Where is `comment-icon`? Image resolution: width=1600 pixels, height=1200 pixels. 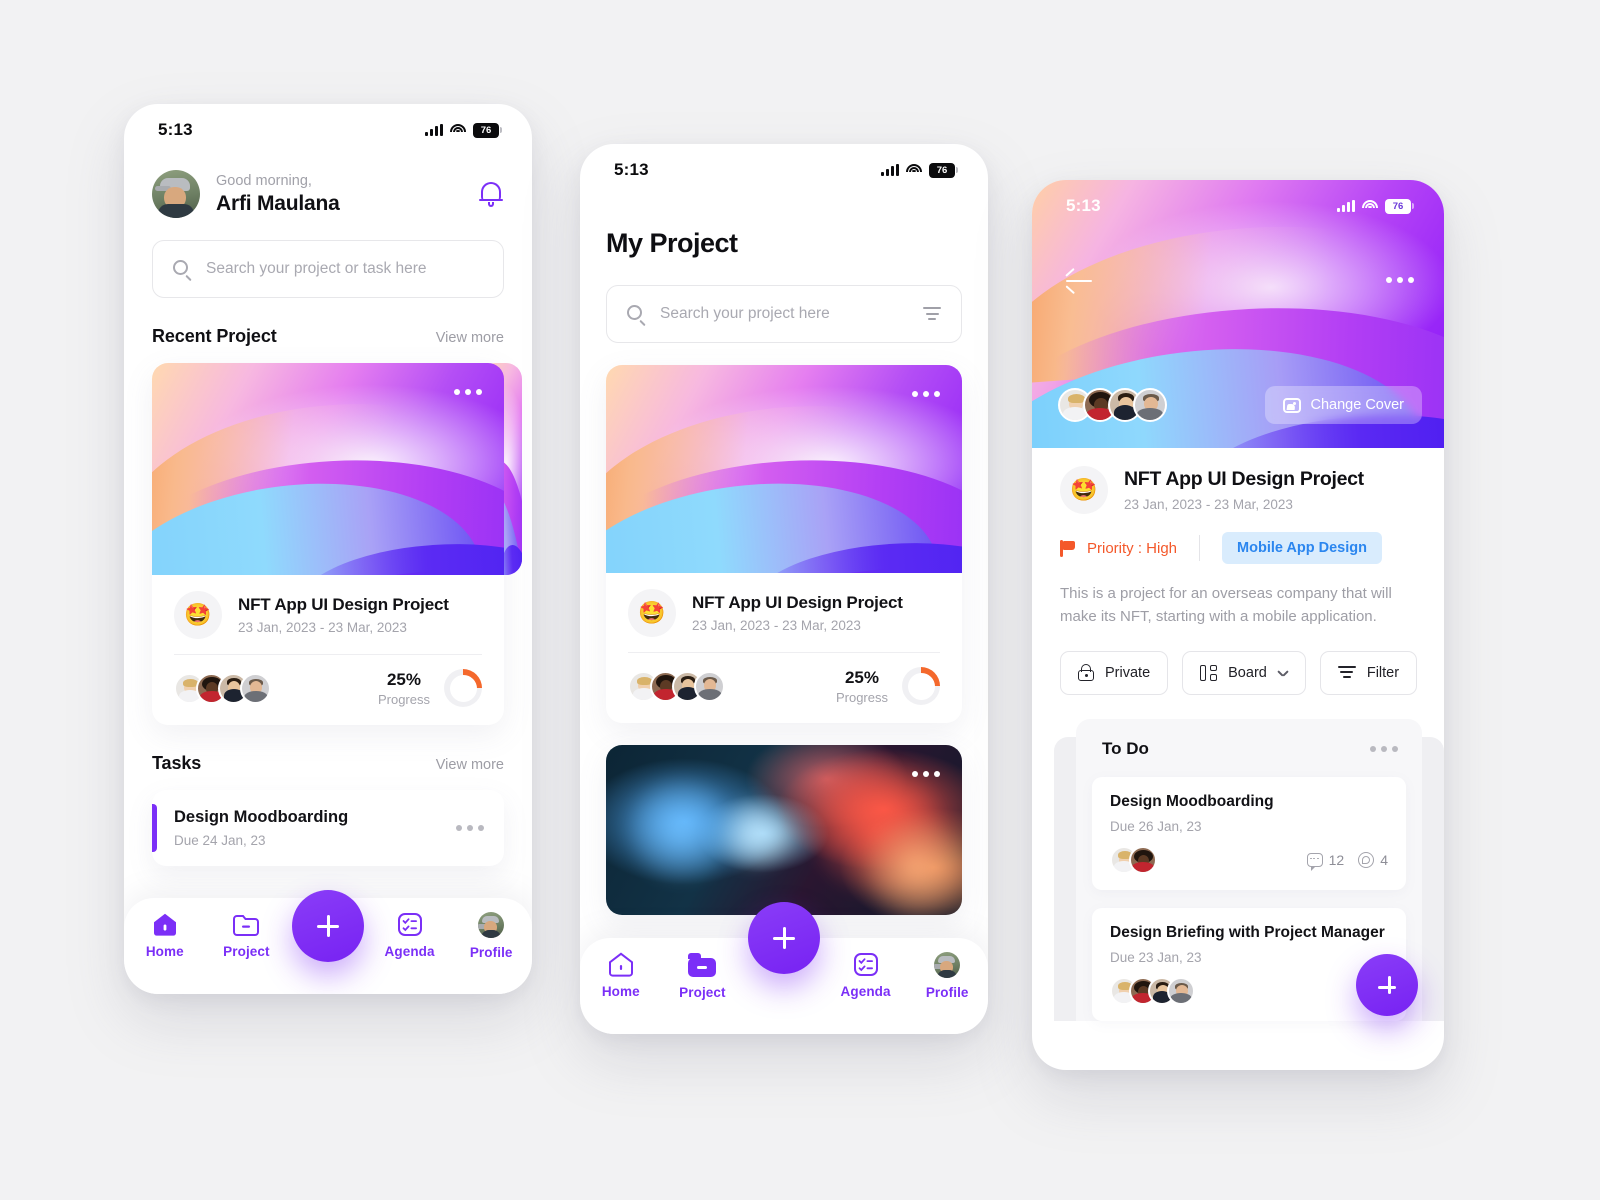
comment-icon is located at coordinates (1314, 861).